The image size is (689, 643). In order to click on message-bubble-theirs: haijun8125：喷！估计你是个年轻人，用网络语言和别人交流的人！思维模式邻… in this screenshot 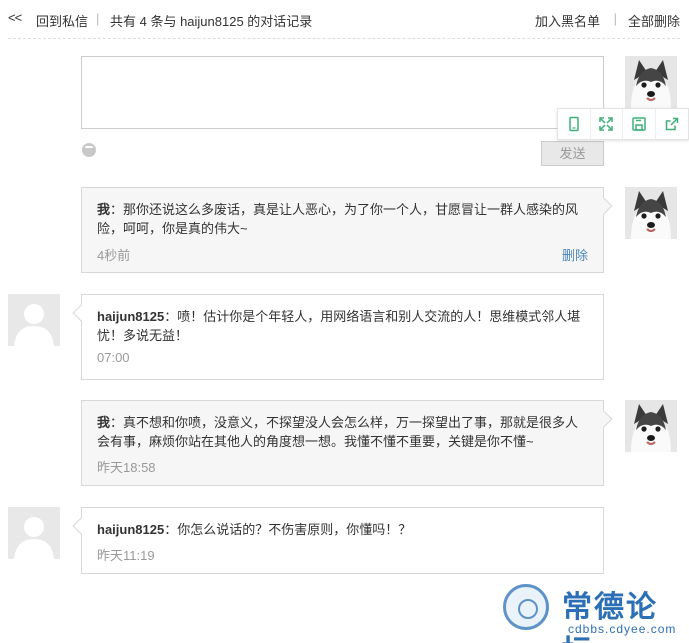, I will do `click(338, 337)`.